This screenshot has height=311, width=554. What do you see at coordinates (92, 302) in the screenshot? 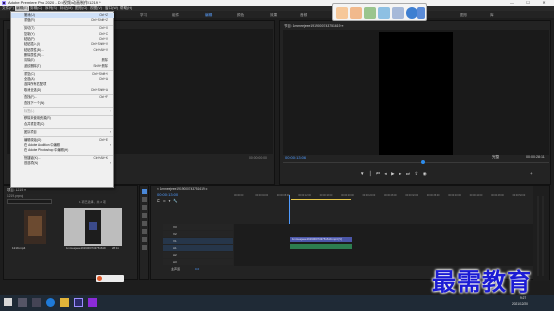
I see `app-icon` at bounding box center [92, 302].